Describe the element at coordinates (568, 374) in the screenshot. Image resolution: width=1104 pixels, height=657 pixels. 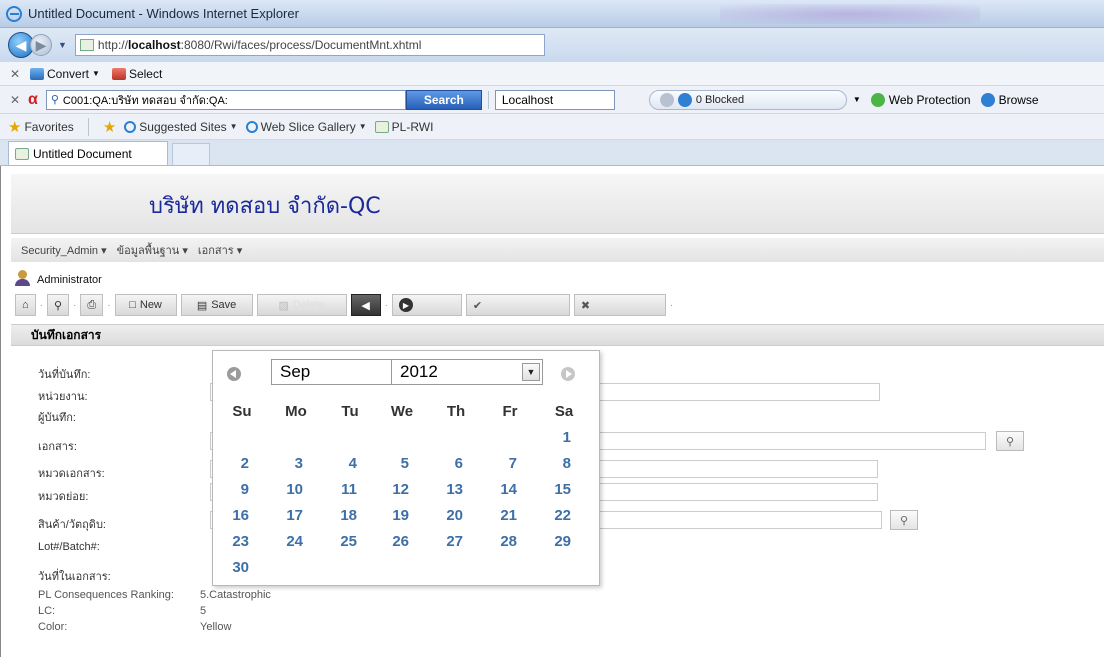
I see `next-month-button` at that location.